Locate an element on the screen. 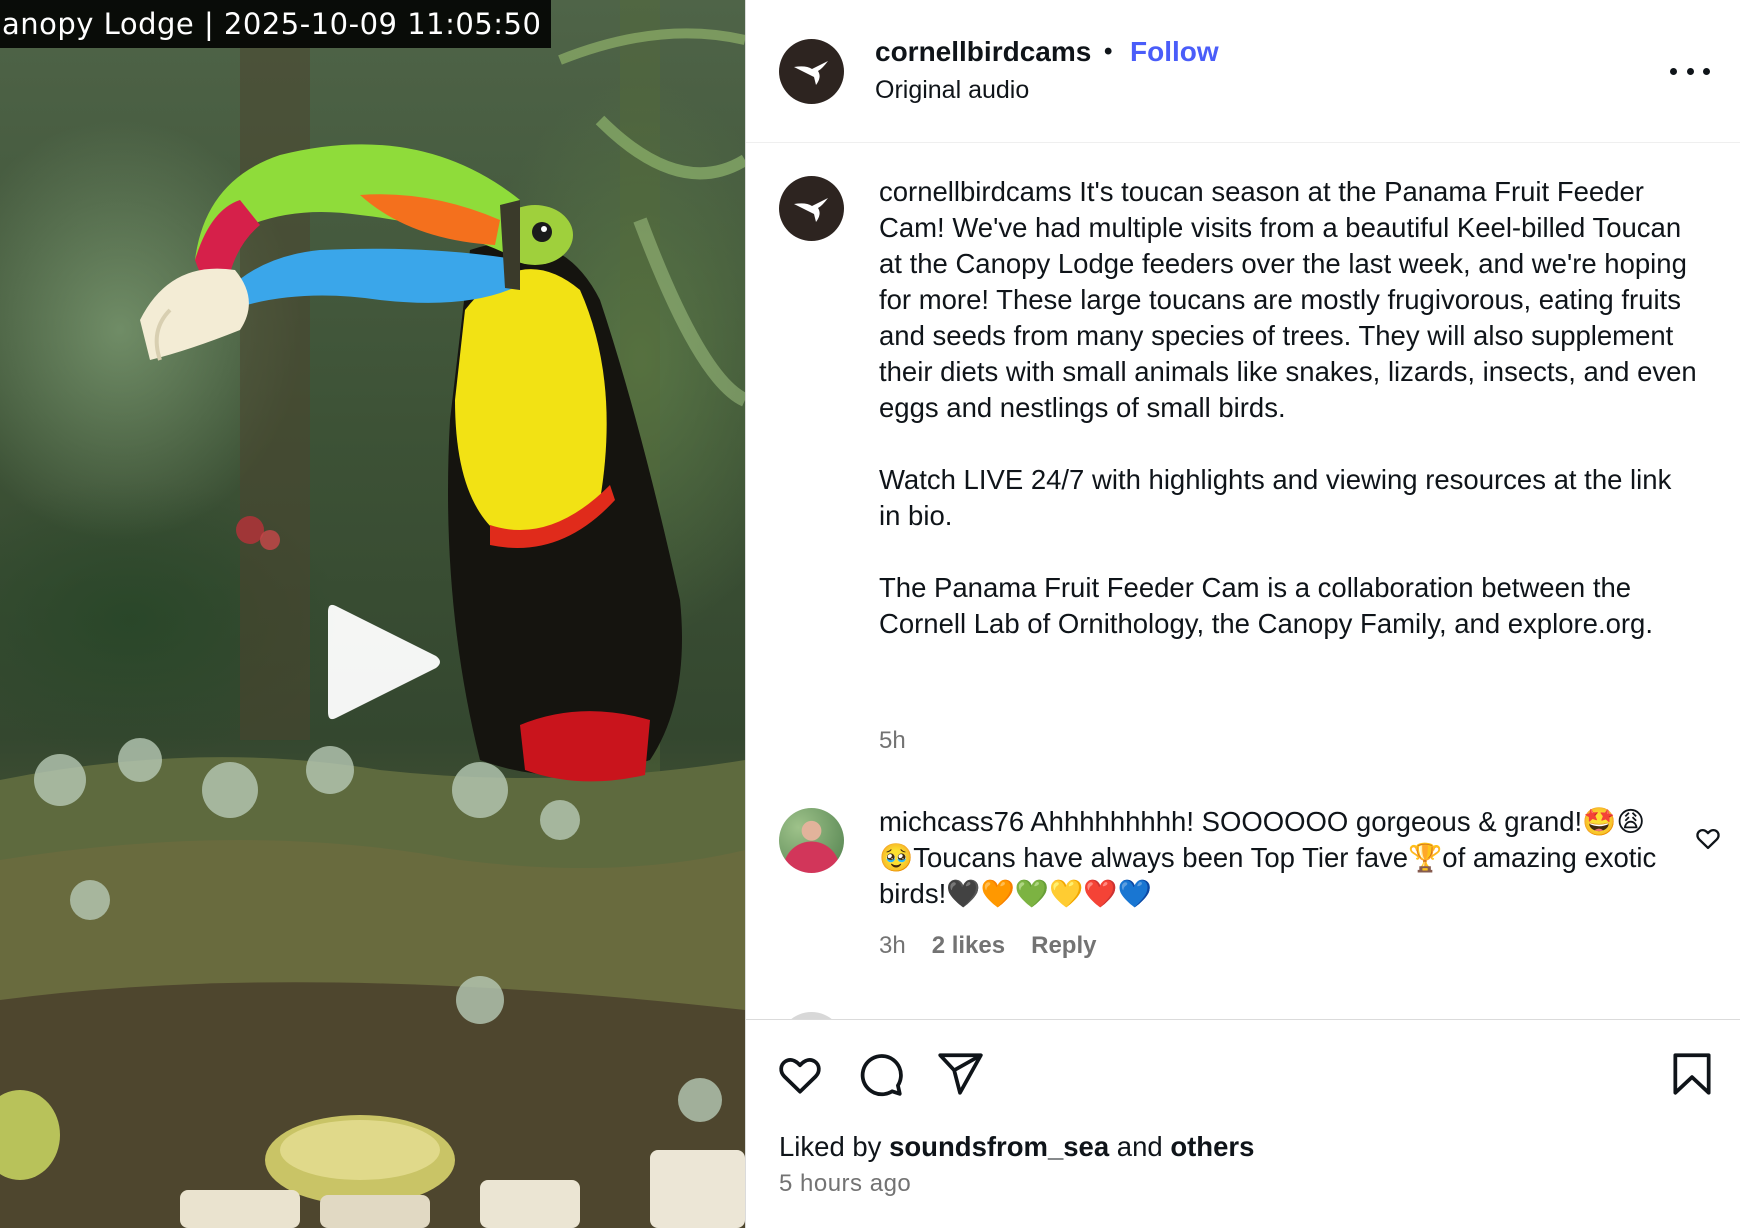 The width and height of the screenshot is (1740, 1228). comment-like-button is located at coordinates (1708, 838).